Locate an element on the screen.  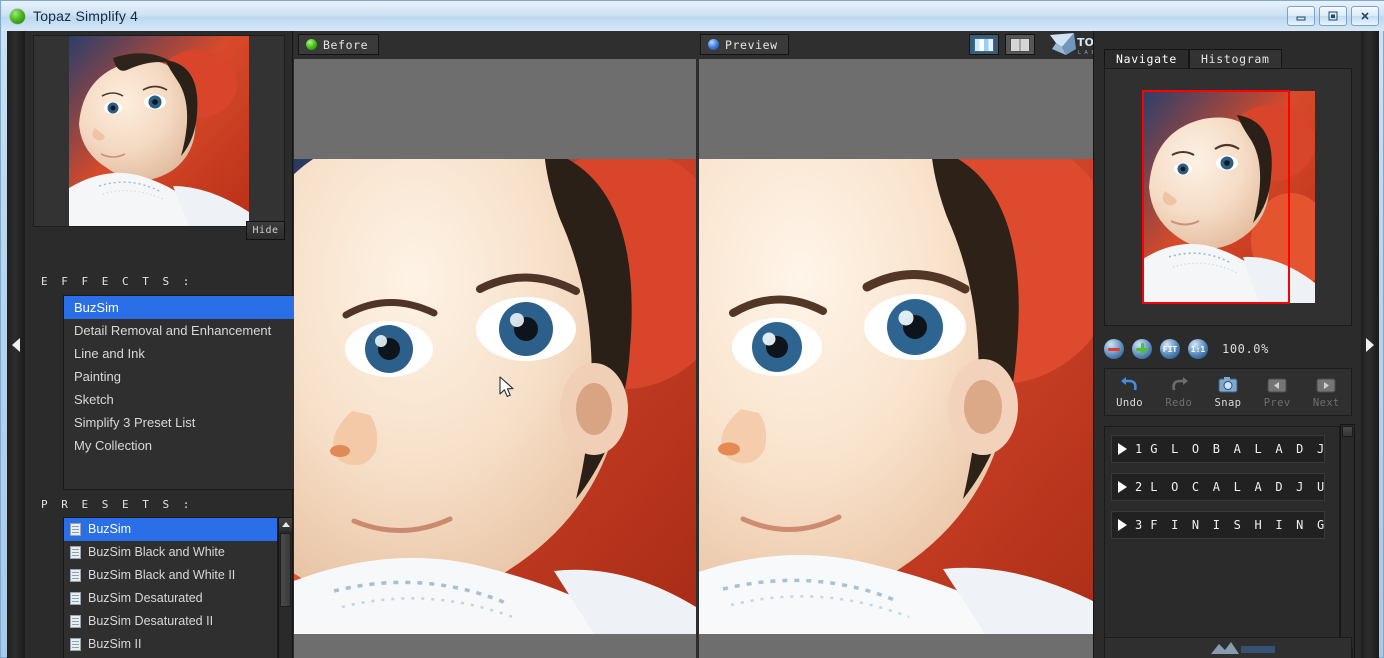
preset-list-item-label: BuzSim Desaturated II is located at coordinates (151, 621).